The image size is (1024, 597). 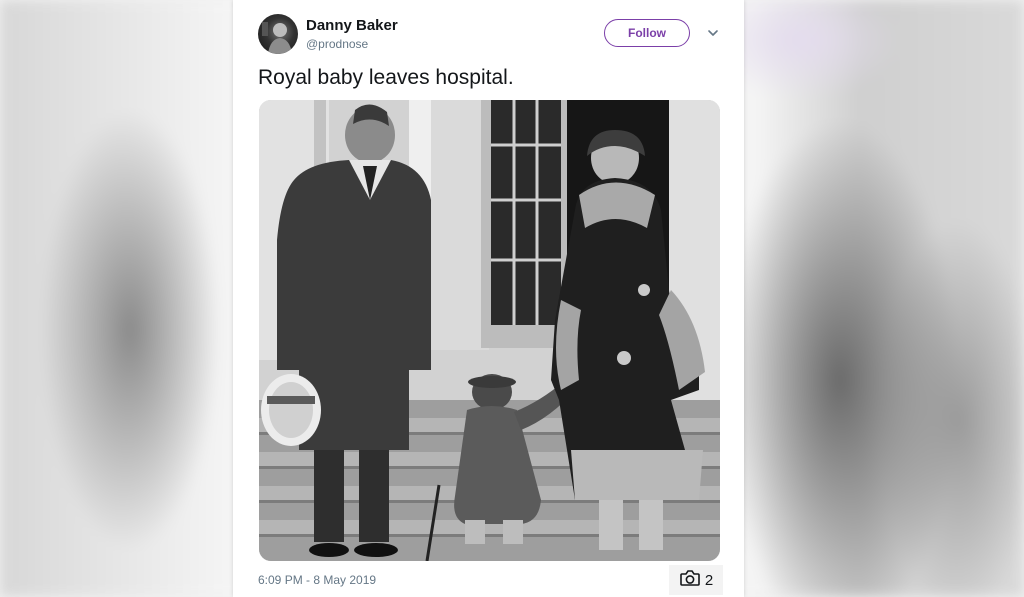 What do you see at coordinates (337, 44) in the screenshot?
I see `user-handle: @prodnose` at bounding box center [337, 44].